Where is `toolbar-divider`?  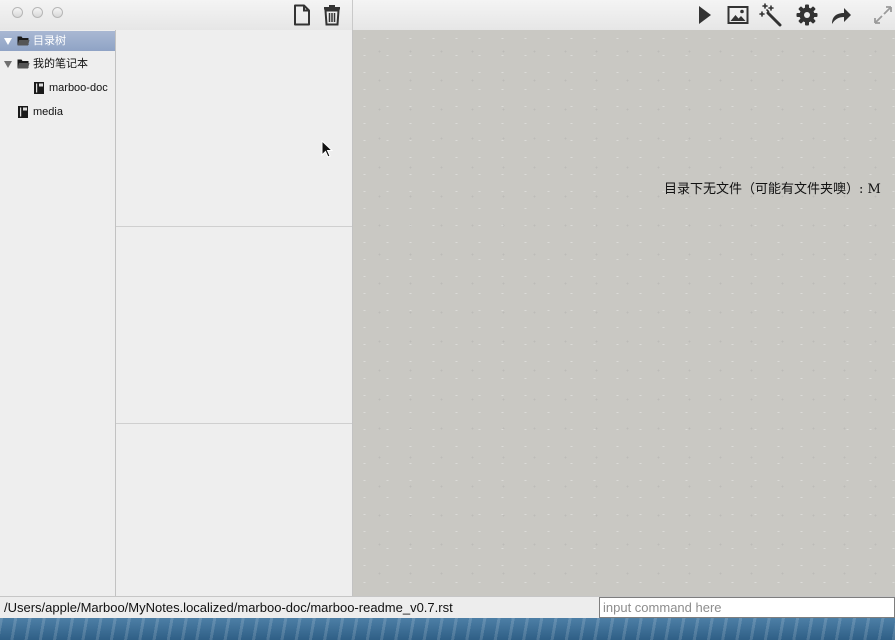 toolbar-divider is located at coordinates (352, 15).